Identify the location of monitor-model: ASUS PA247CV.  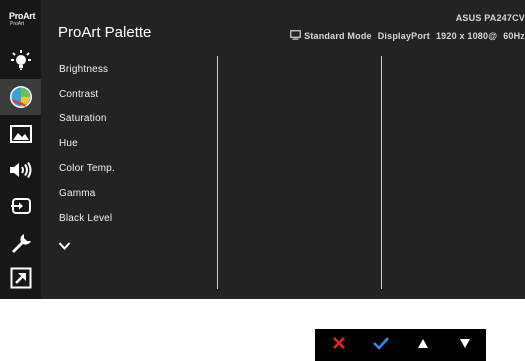
(490, 18).